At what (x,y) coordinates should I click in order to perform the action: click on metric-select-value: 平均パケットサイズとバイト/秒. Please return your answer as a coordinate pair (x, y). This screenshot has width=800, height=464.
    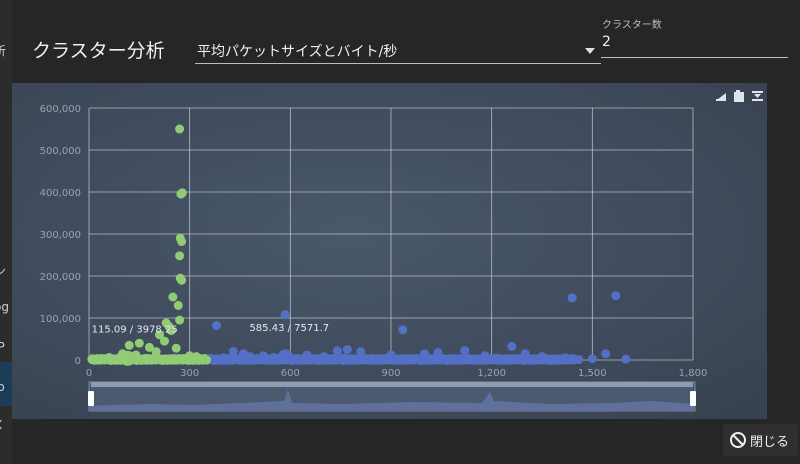
    Looking at the image, I should click on (297, 52).